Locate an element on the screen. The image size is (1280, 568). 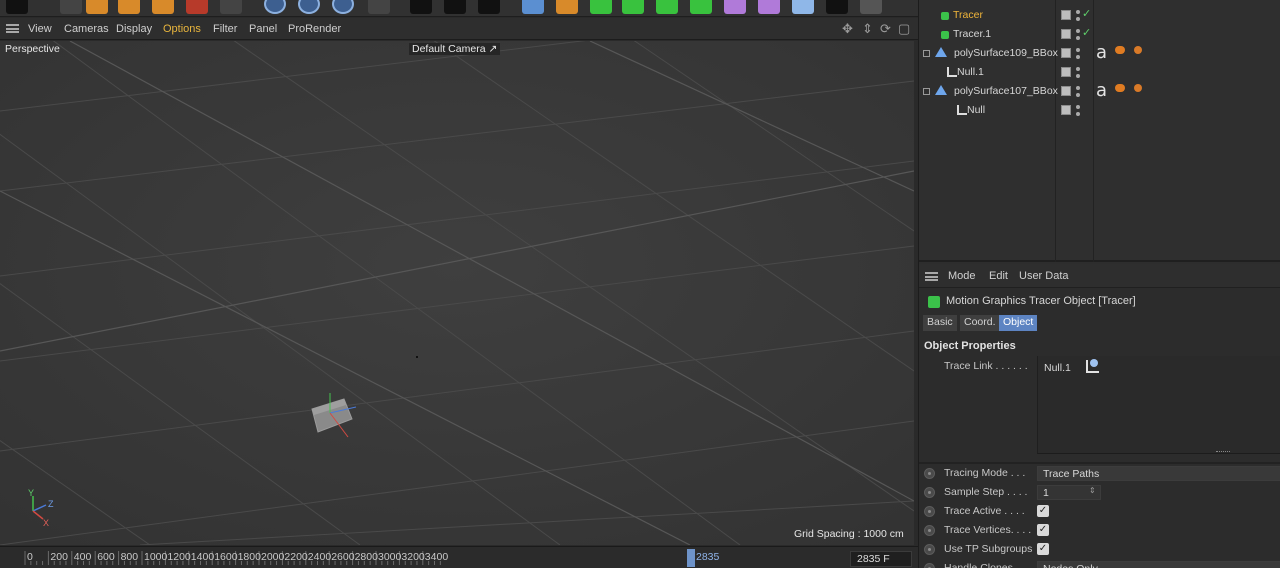
x-axis-lock-icon is located at coordinates (275, 7).